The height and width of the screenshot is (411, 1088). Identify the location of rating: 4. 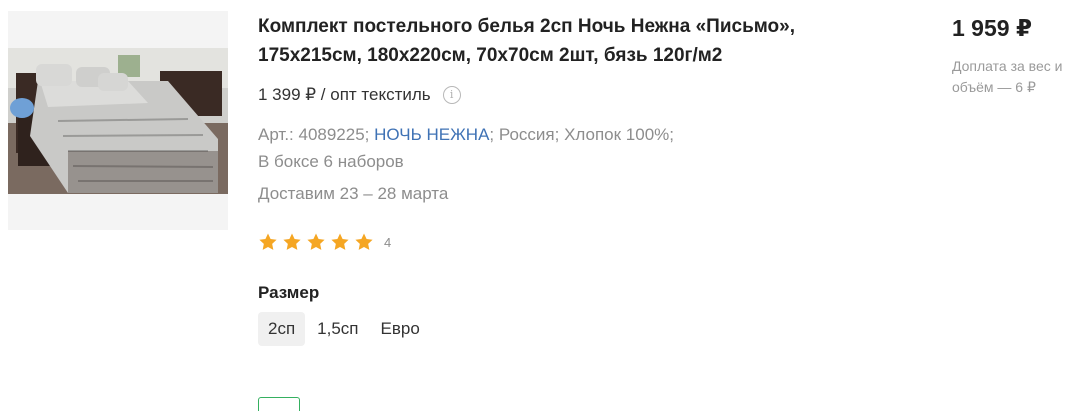
(324, 242).